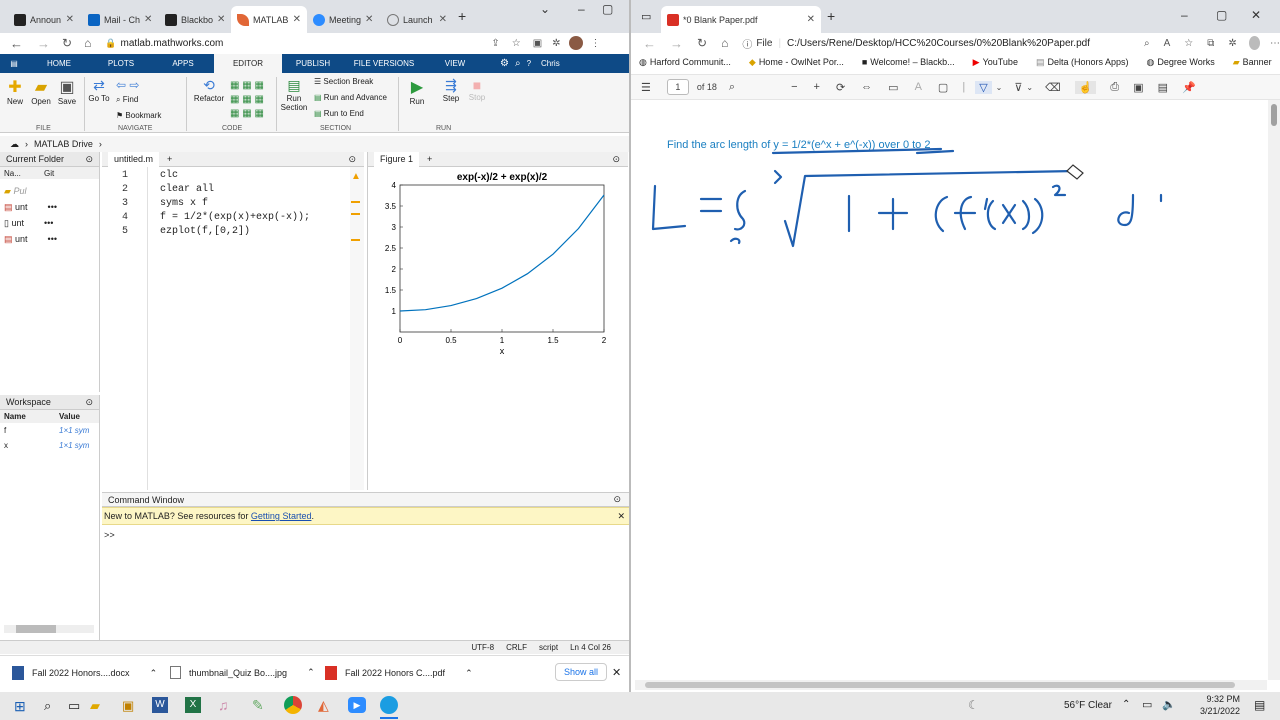 Image resolution: width=1280 pixels, height=720 pixels. I want to click on bookmark-button: ⚑ Bookmark, so click(138, 115).